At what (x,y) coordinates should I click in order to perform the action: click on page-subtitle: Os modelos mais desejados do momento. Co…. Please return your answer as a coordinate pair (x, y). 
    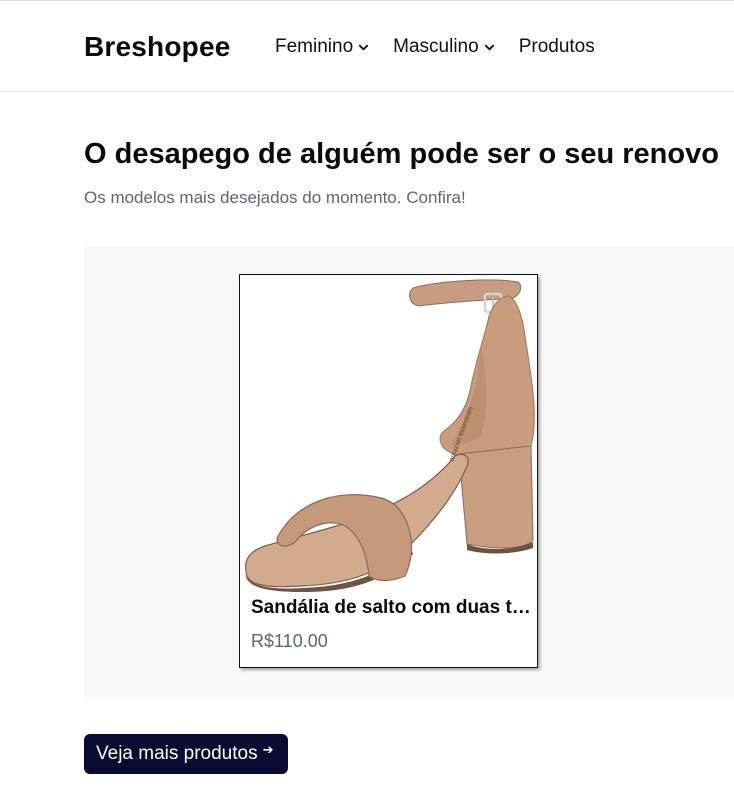
    Looking at the image, I should click on (275, 197).